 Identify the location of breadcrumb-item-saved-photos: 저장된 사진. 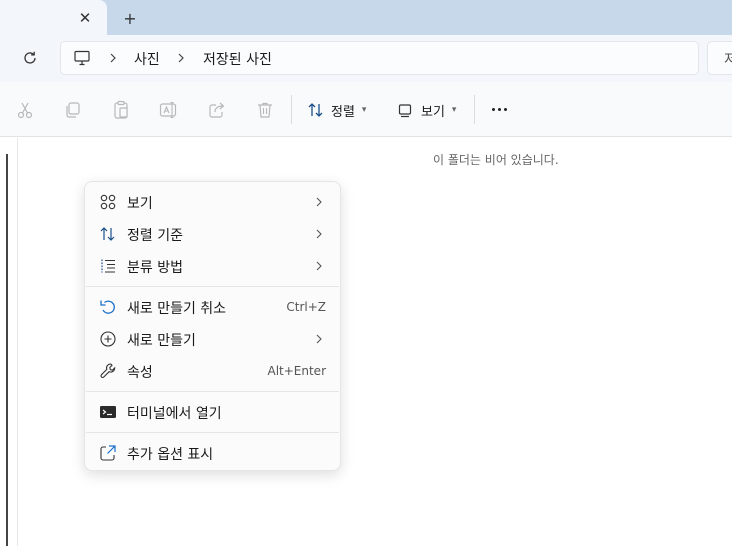
(237, 59).